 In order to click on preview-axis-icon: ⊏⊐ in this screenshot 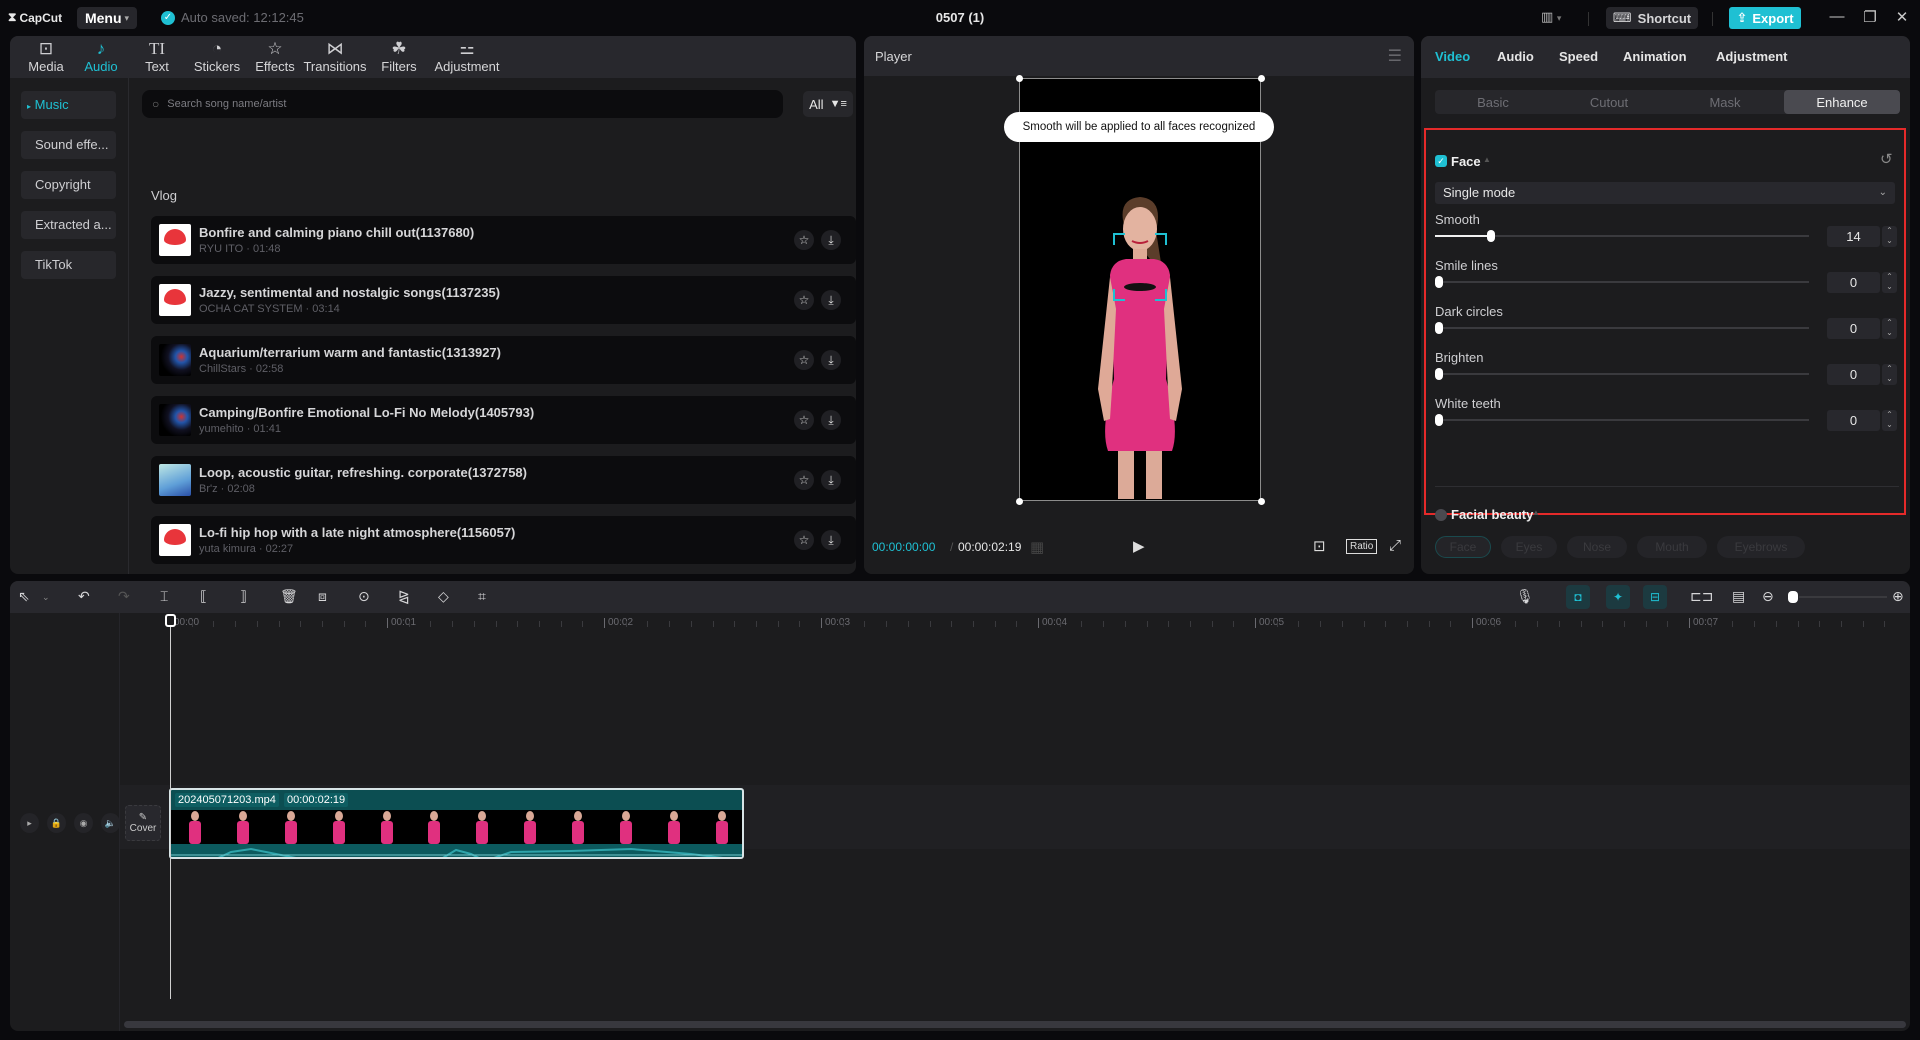, I will do `click(1701, 596)`.